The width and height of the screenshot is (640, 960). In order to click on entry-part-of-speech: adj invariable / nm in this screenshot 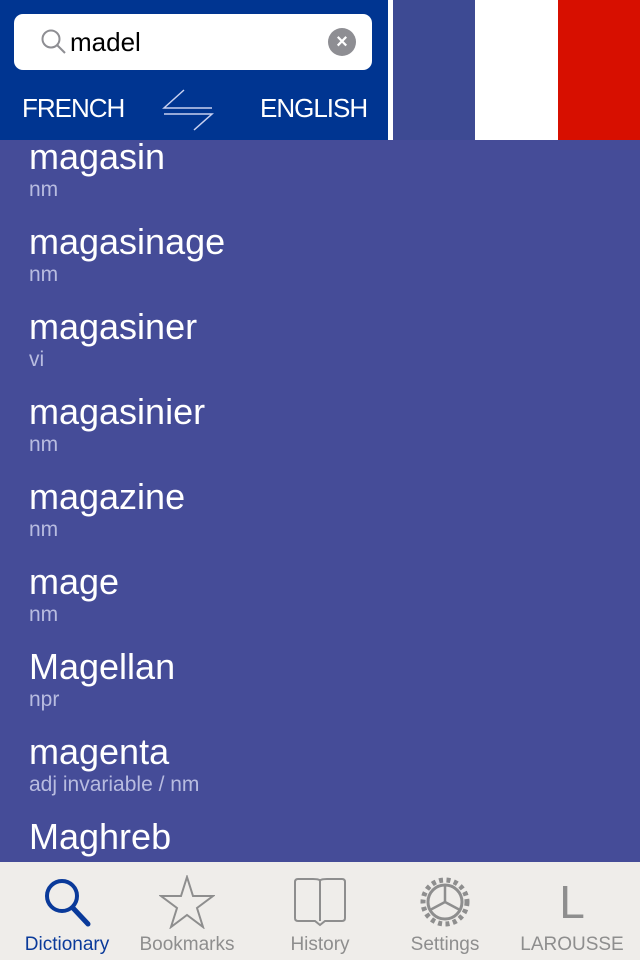, I will do `click(114, 784)`.